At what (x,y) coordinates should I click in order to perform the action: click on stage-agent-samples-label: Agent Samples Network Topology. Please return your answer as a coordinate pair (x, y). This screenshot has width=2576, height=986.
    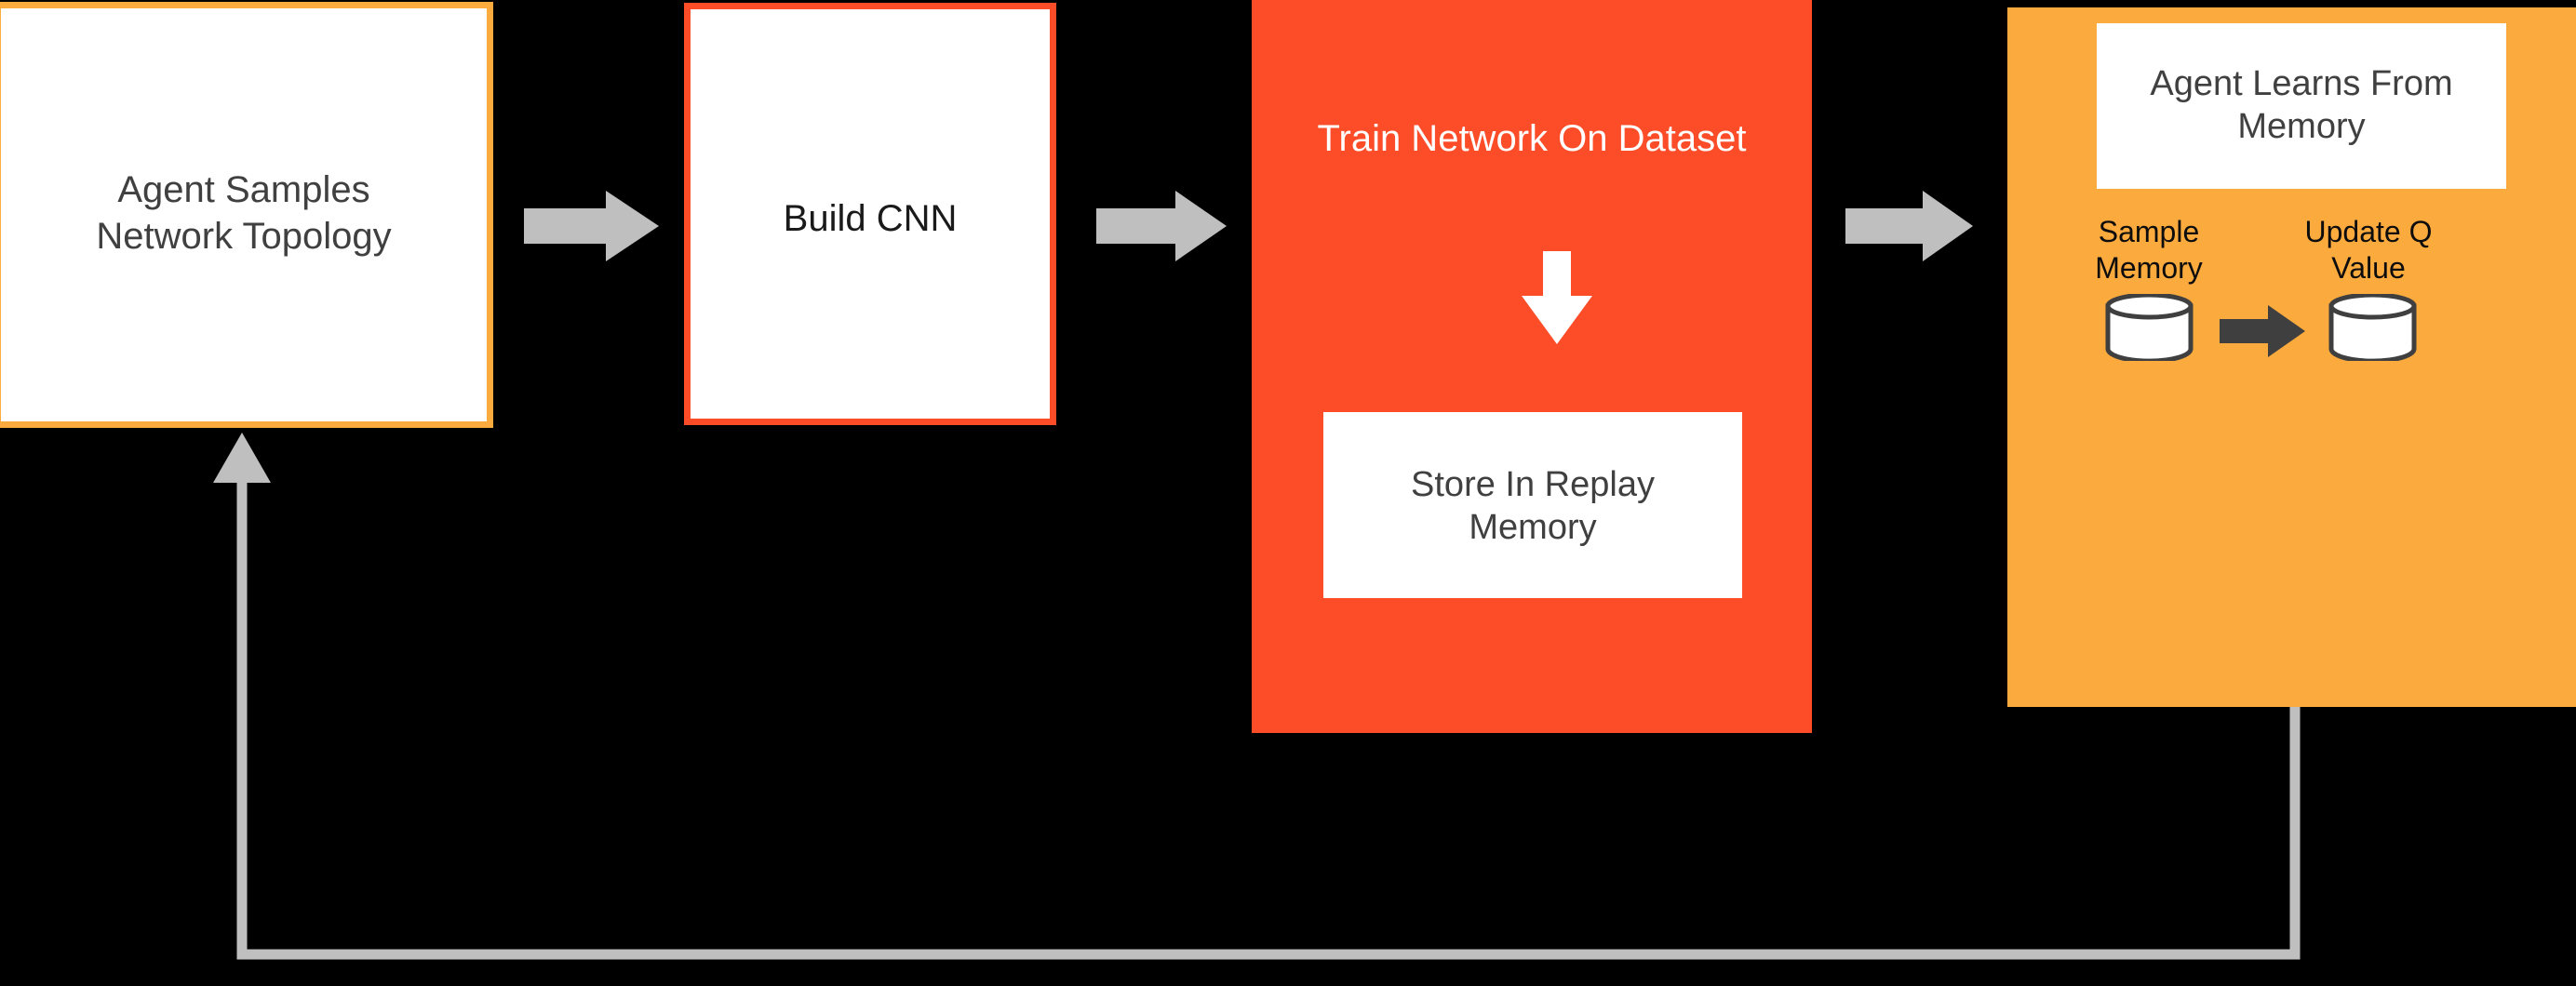
    Looking at the image, I should click on (244, 213).